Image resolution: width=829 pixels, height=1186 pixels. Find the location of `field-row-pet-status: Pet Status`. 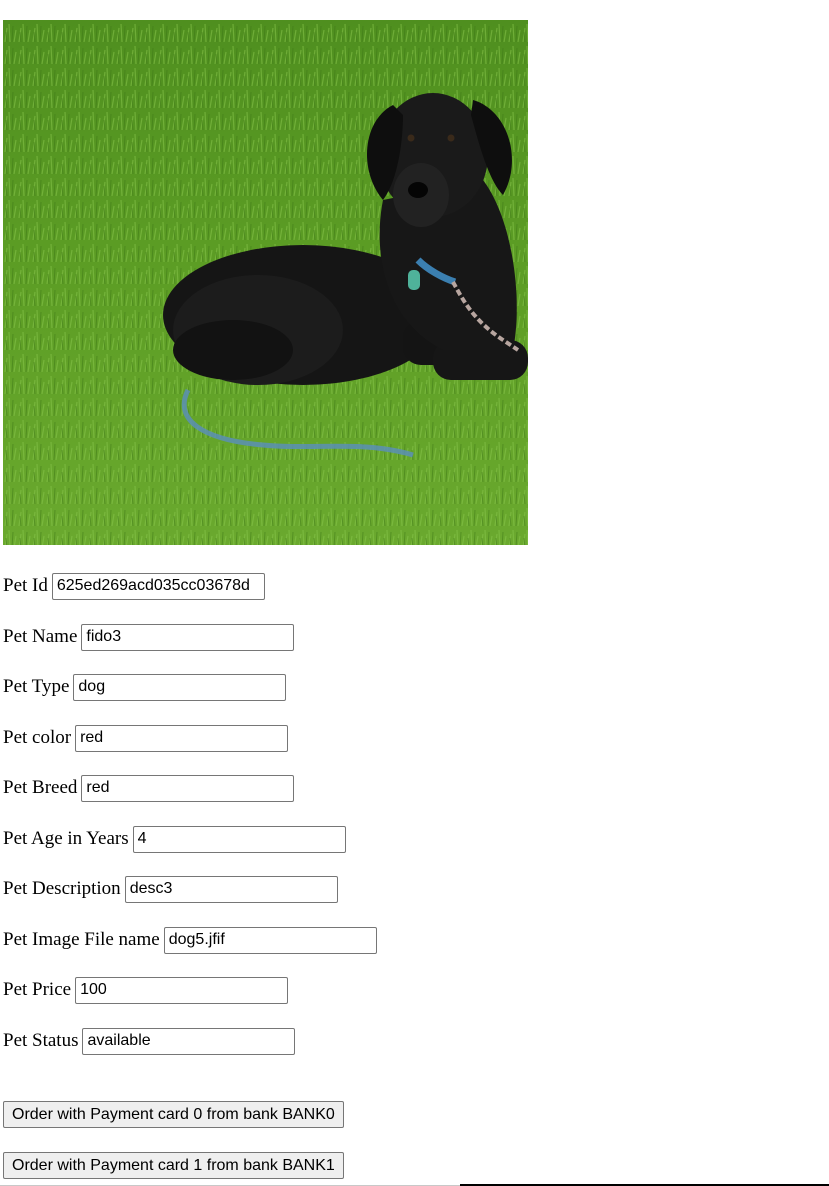

field-row-pet-status: Pet Status is located at coordinates (149, 1041).